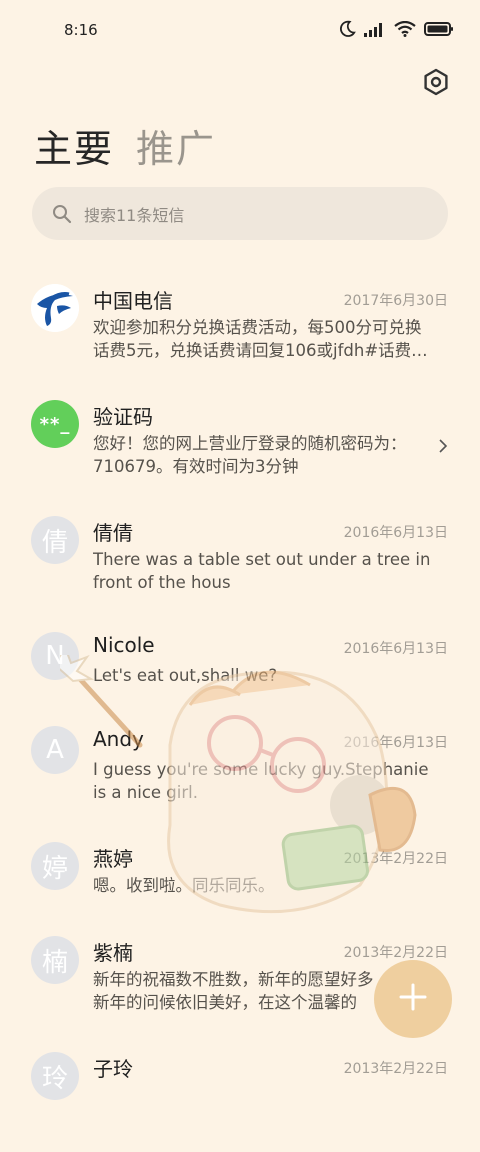 This screenshot has width=480, height=1152. What do you see at coordinates (113, 1069) in the screenshot?
I see `contact-name: 子玲` at bounding box center [113, 1069].